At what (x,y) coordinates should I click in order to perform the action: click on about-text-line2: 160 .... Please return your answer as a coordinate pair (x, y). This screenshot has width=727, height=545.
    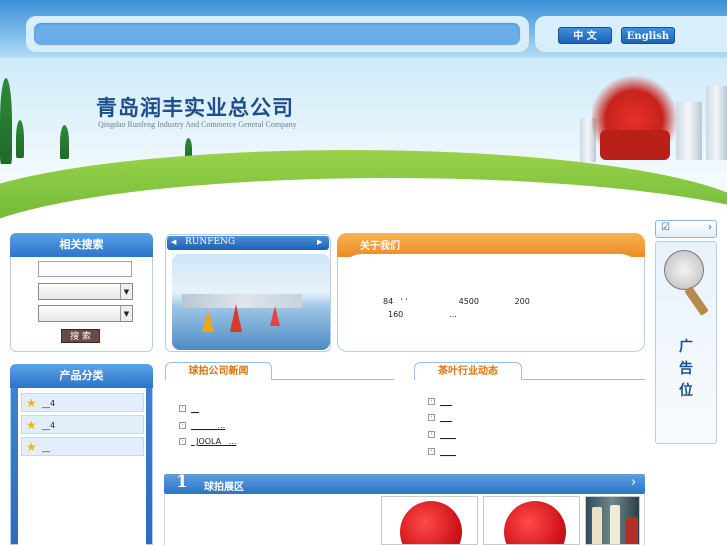
    Looking at the image, I should click on (422, 314).